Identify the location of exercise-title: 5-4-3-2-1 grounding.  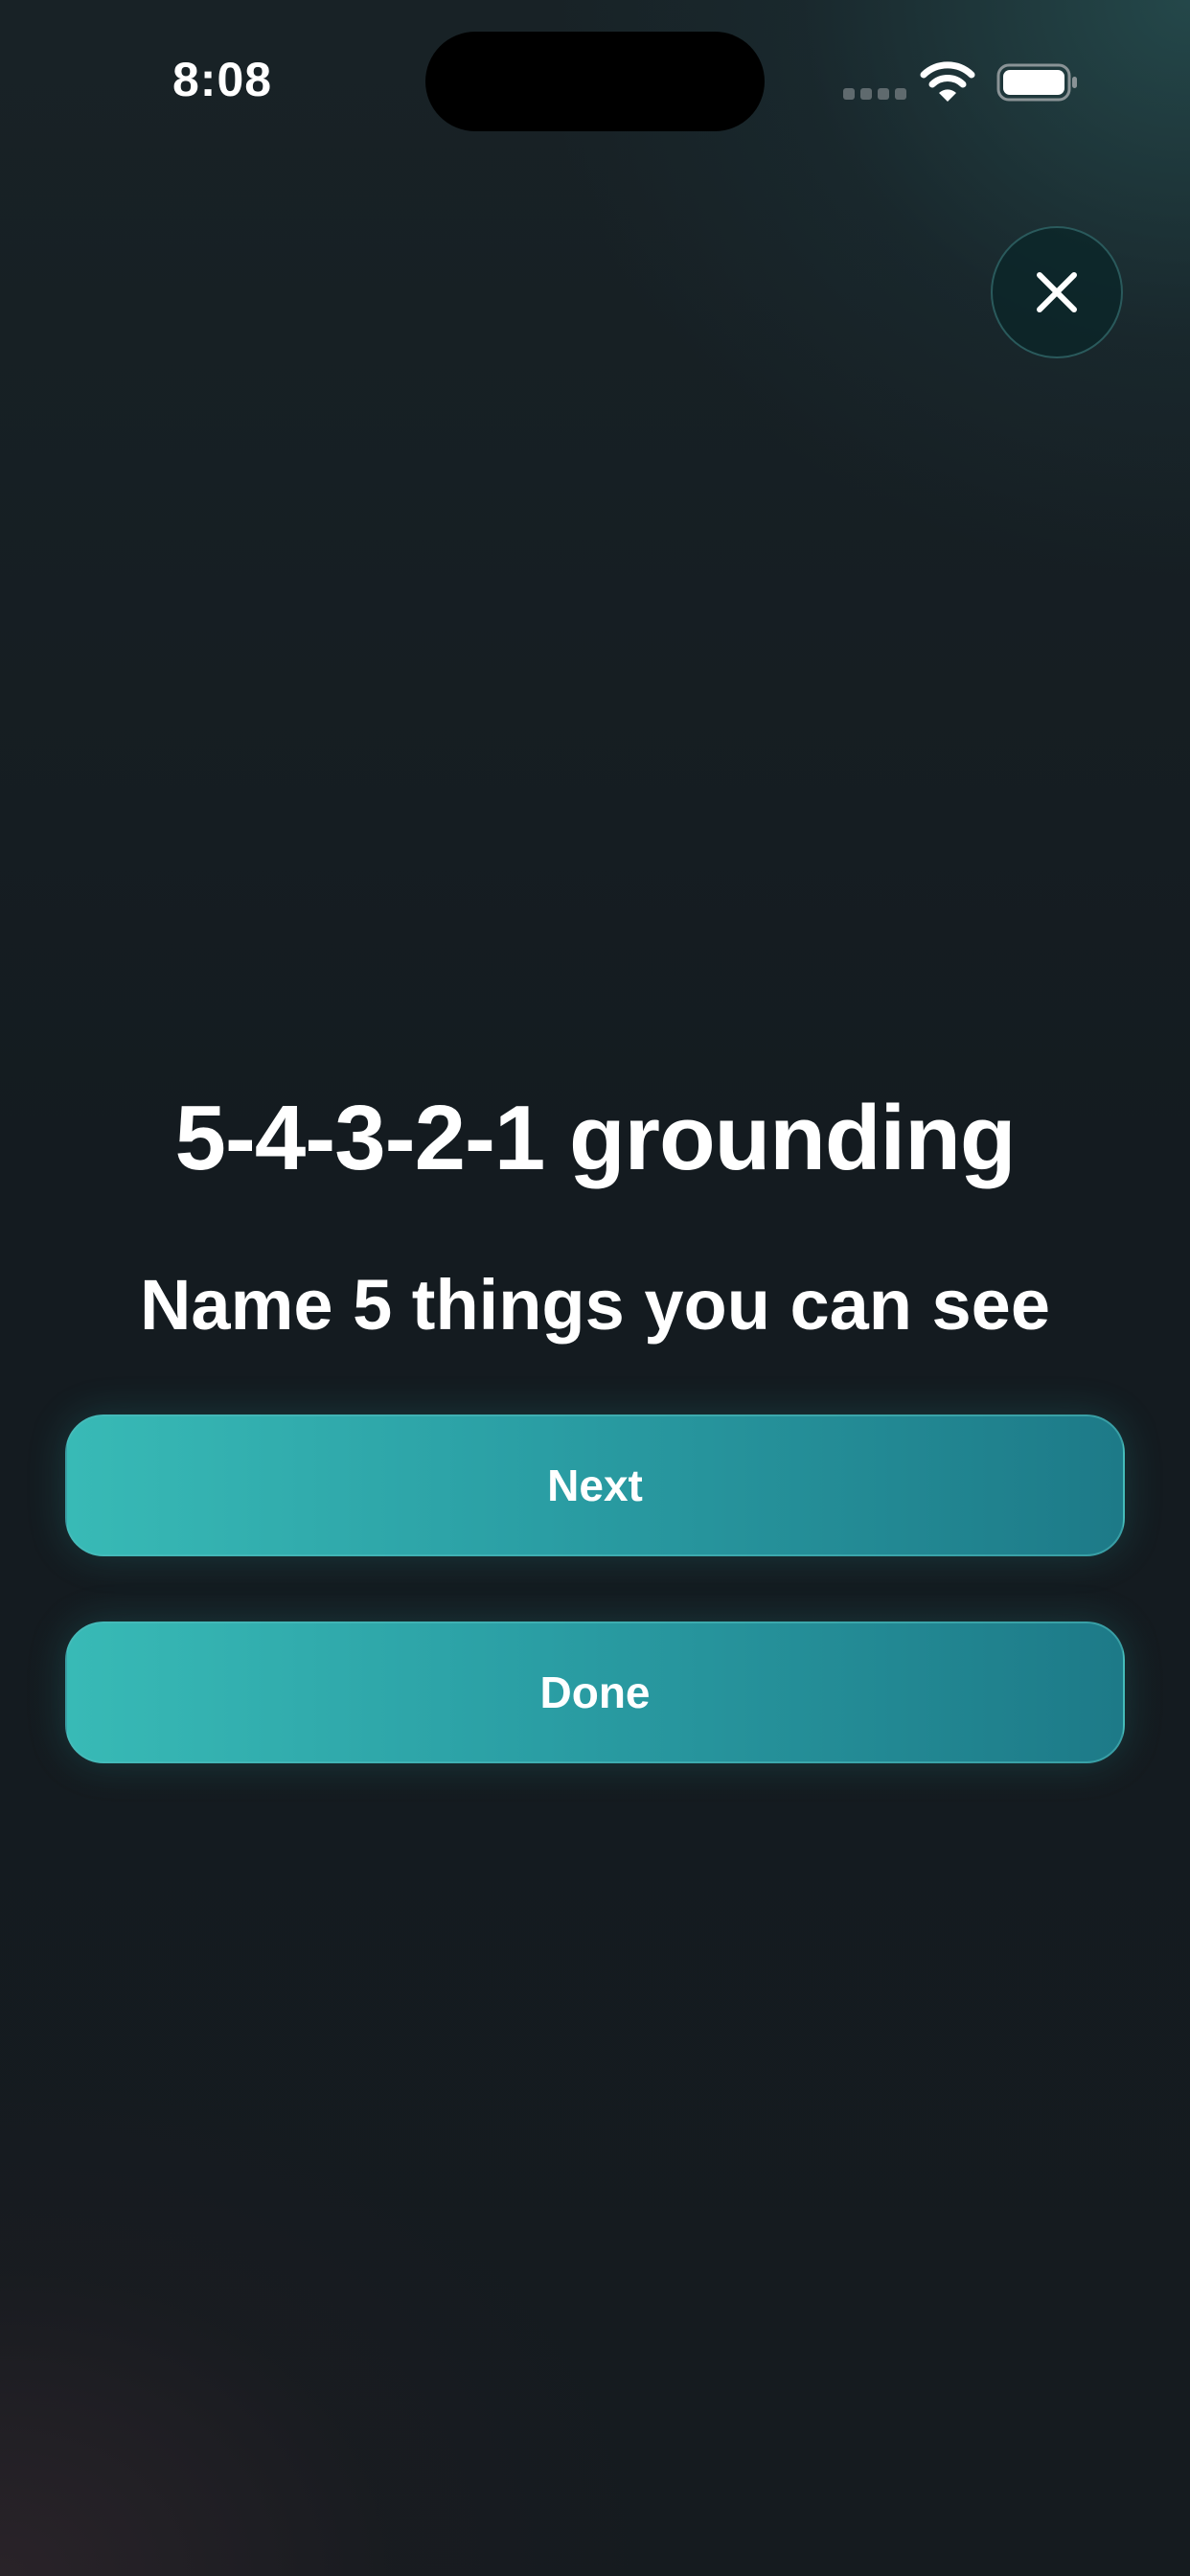
(595, 1138).